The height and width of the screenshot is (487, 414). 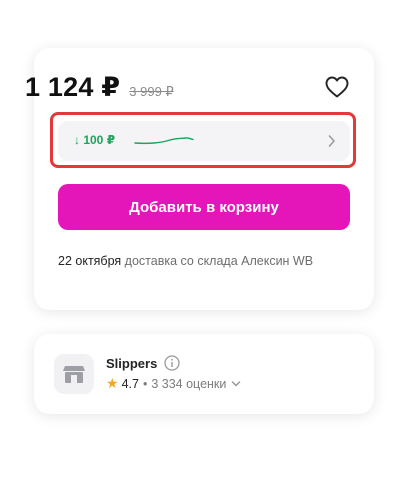 What do you see at coordinates (189, 383) in the screenshot?
I see `reviews-count: 3 334 оценки` at bounding box center [189, 383].